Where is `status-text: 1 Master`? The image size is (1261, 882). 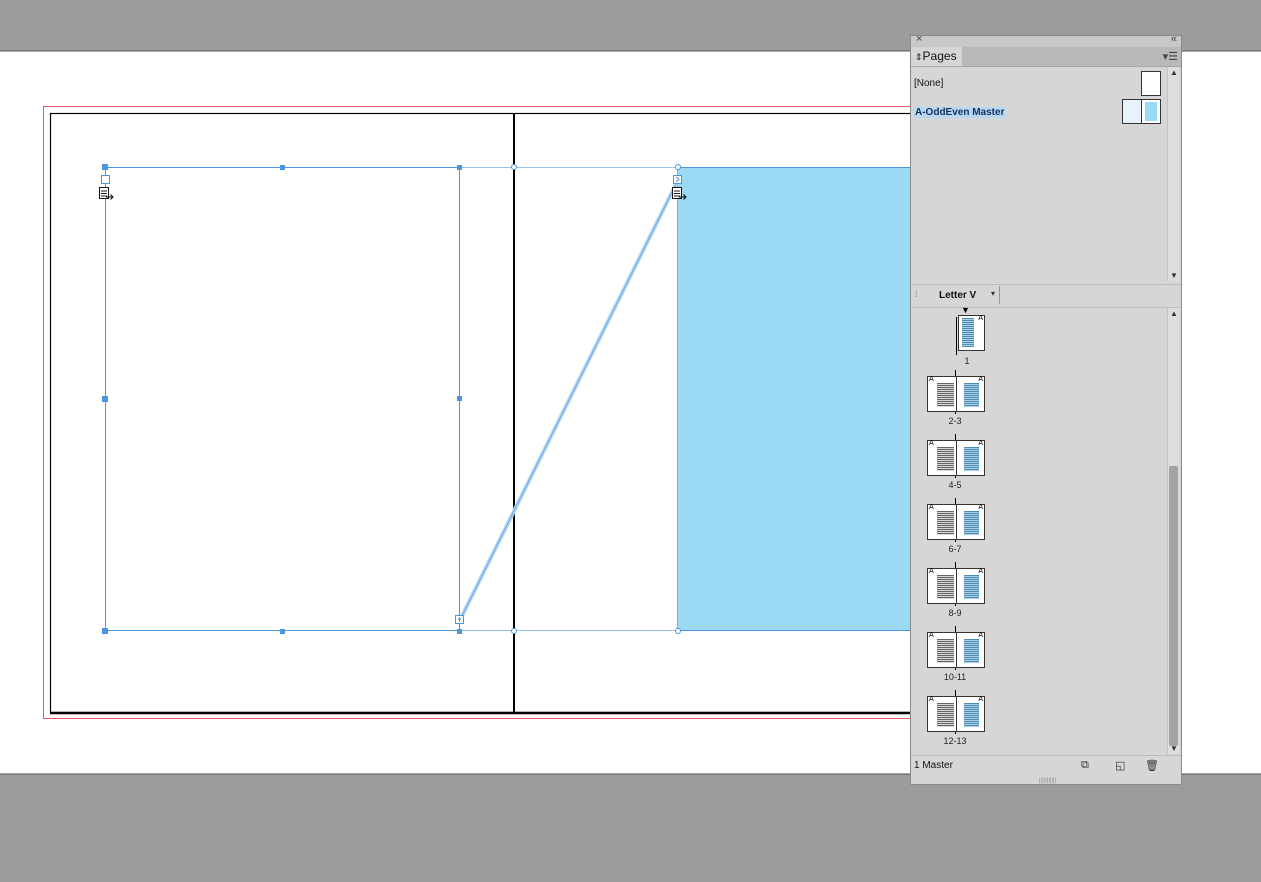
status-text: 1 Master is located at coordinates (933, 765).